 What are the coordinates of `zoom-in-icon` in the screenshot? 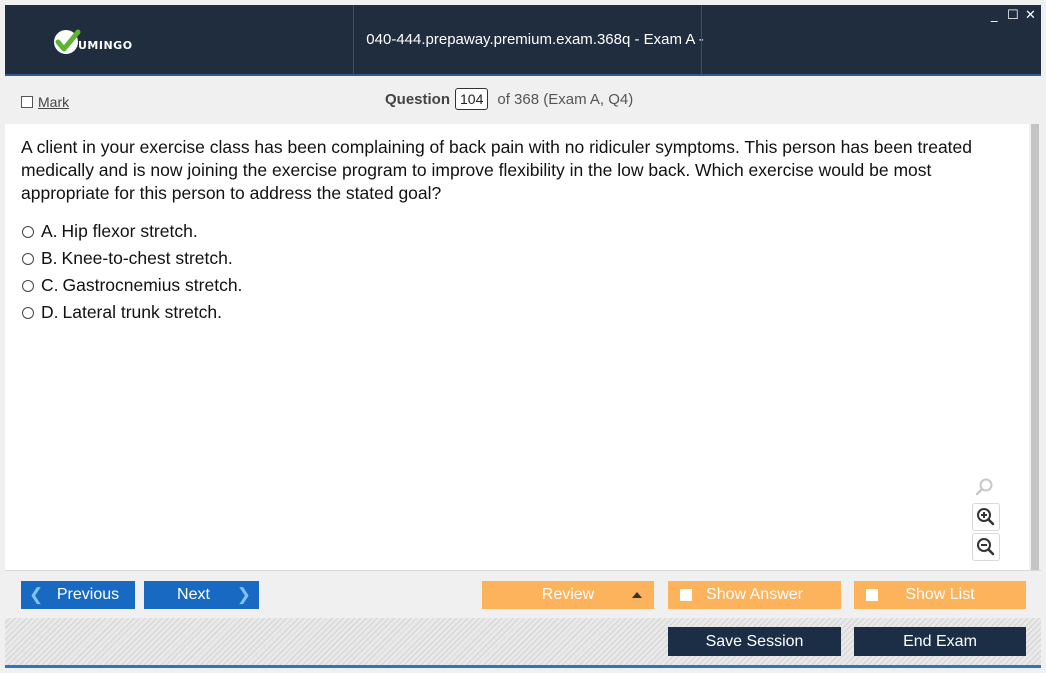 It's located at (986, 517).